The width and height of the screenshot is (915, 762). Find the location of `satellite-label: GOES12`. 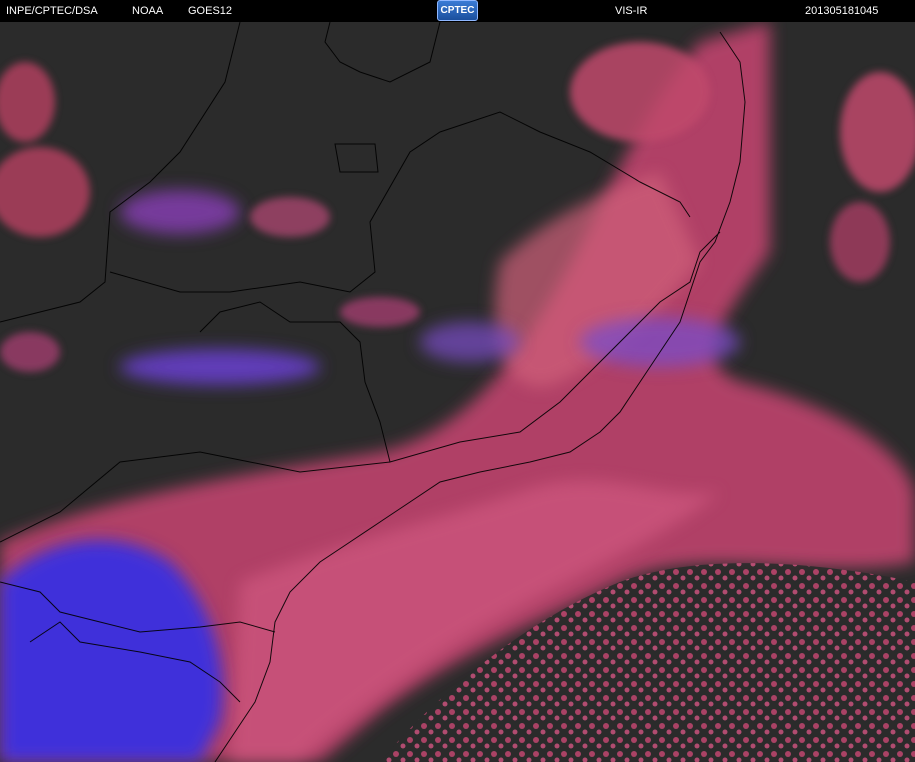

satellite-label: GOES12 is located at coordinates (210, 11).